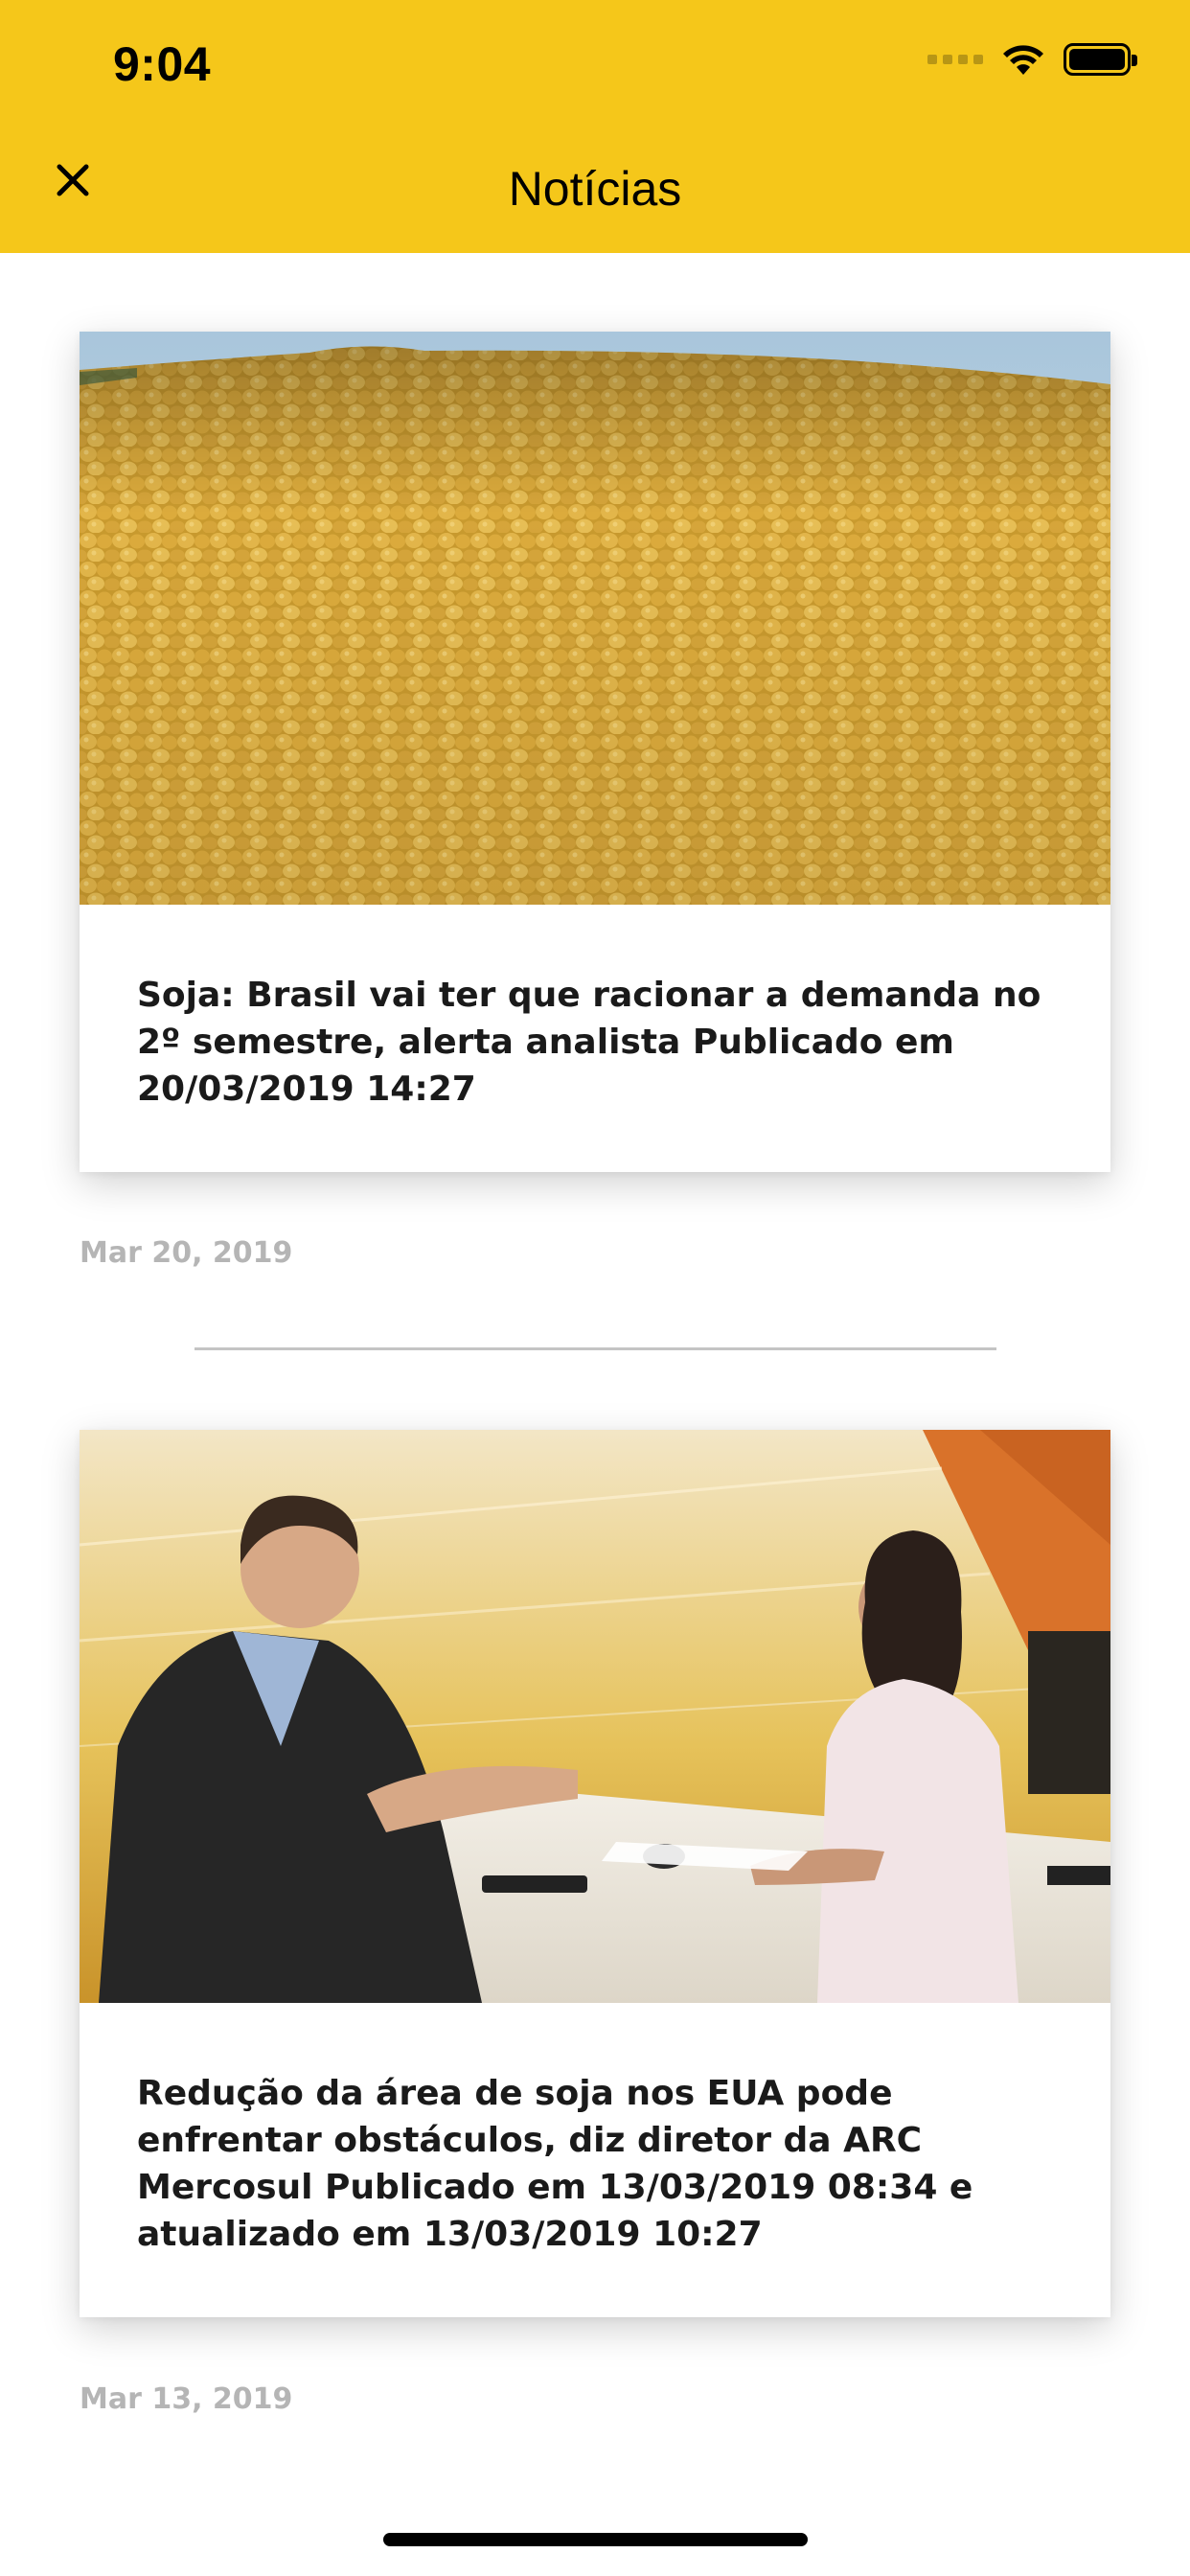 Image resolution: width=1190 pixels, height=2576 pixels. I want to click on battery-icon, so click(1101, 59).